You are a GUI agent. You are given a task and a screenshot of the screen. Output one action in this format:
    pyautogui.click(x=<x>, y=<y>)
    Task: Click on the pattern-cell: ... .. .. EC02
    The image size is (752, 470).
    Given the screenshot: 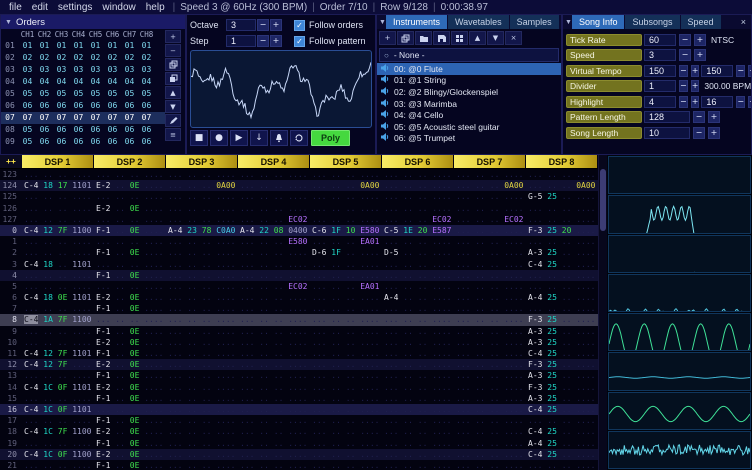 What is the action you would take?
    pyautogui.click(x=274, y=286)
    